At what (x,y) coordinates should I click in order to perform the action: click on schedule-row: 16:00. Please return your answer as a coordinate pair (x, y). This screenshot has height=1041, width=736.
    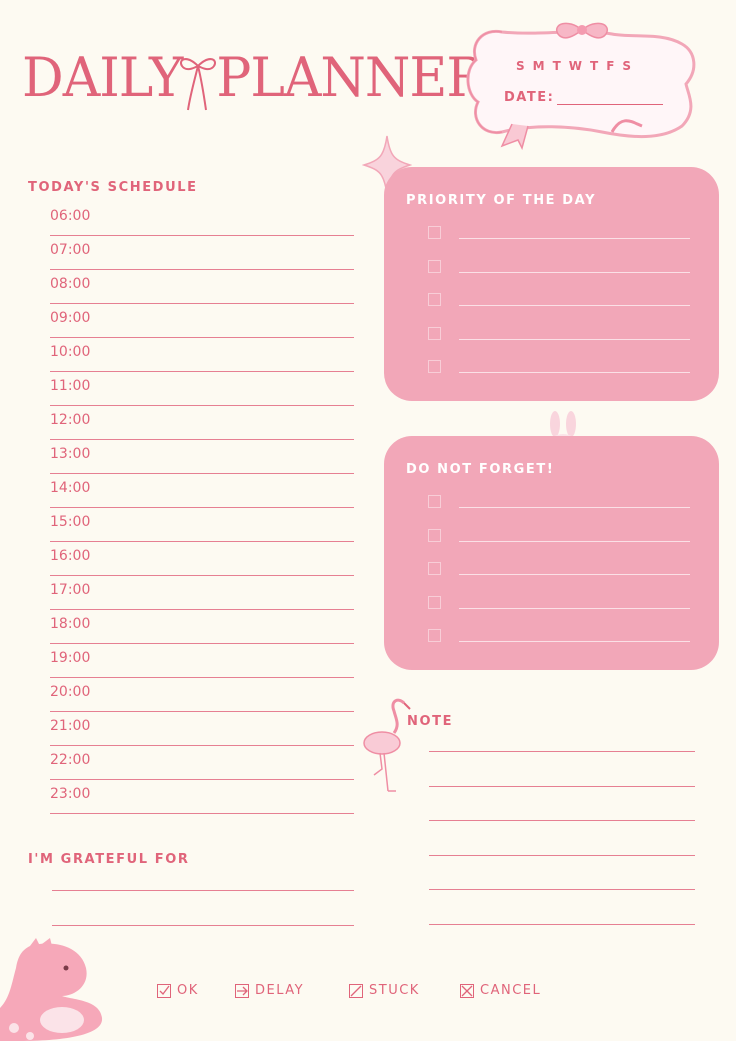
    Looking at the image, I should click on (202, 561).